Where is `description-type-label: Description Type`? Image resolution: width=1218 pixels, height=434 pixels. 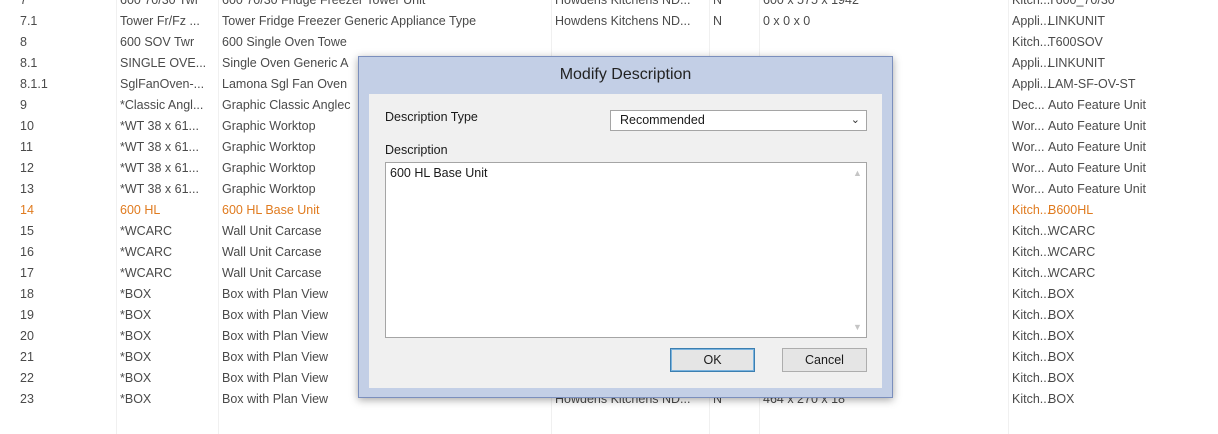
description-type-label: Description Type is located at coordinates (431, 117).